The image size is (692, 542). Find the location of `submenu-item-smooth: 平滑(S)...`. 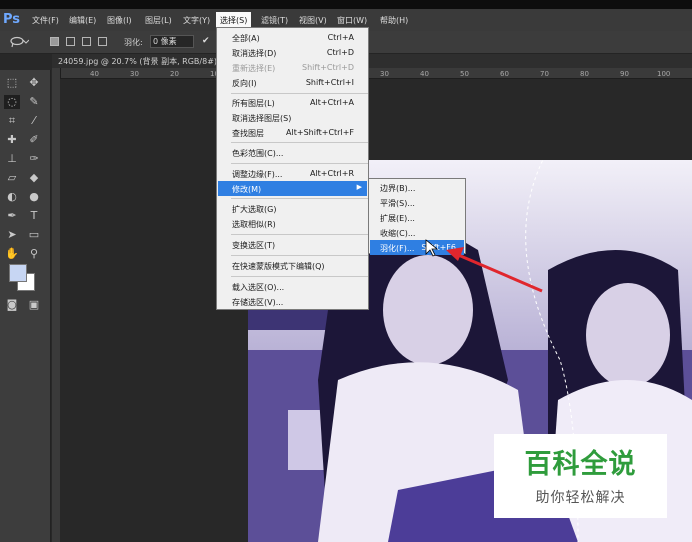

submenu-item-smooth: 平滑(S)... is located at coordinates (417, 202).